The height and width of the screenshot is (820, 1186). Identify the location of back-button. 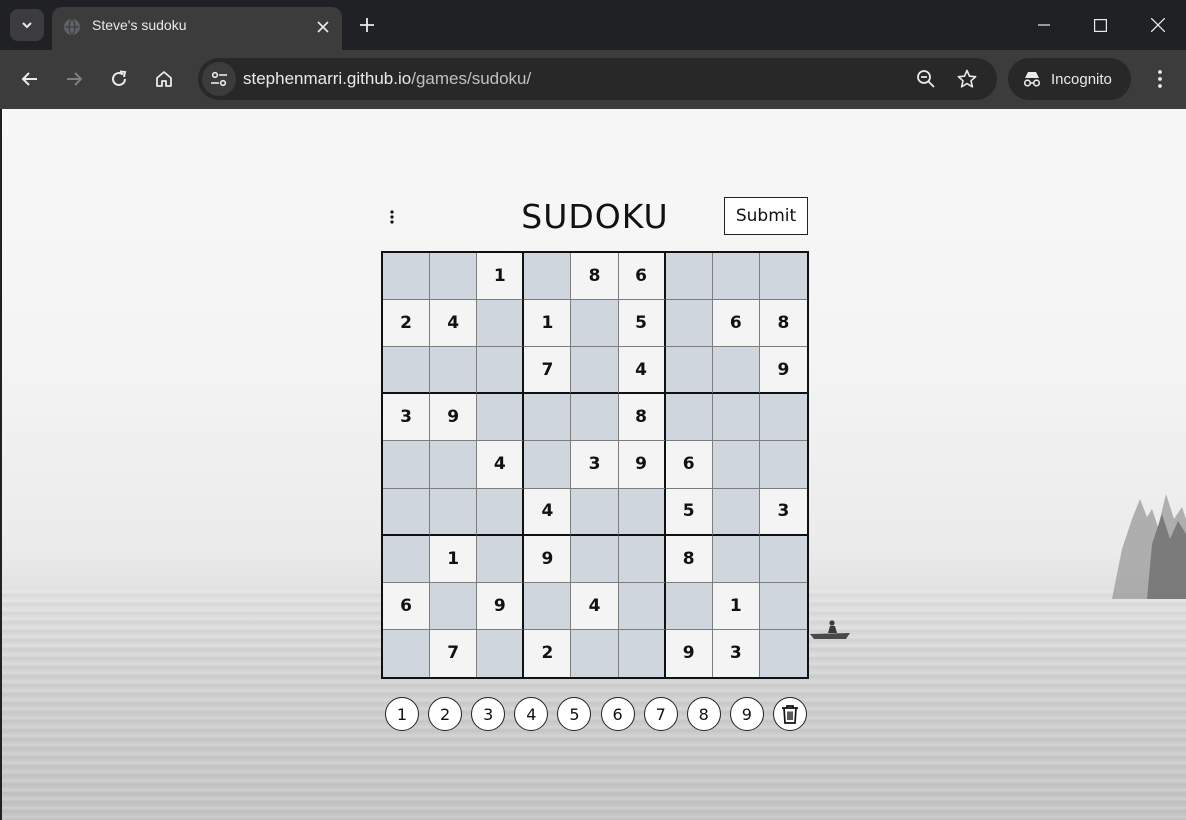
(30, 79).